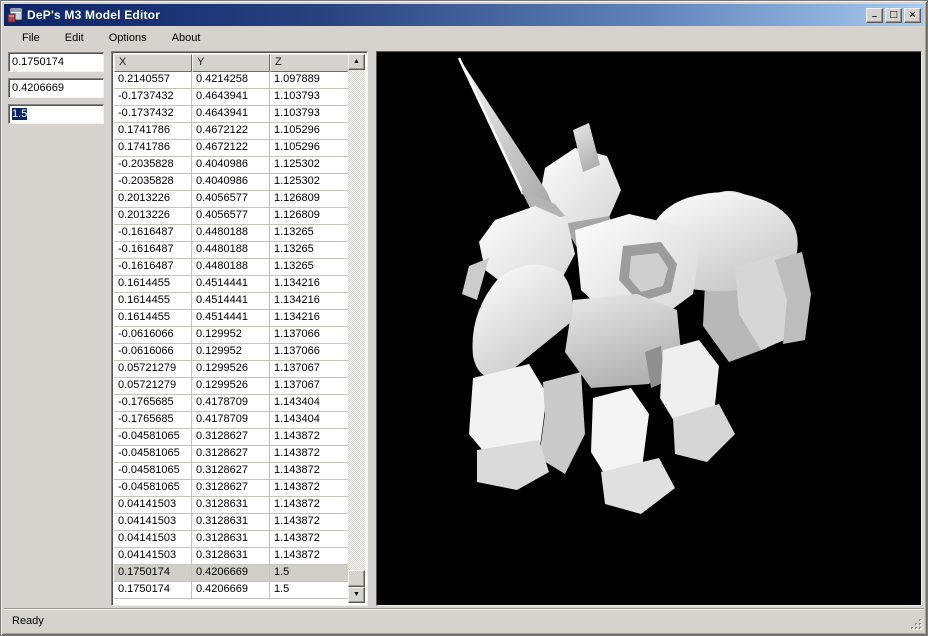 The width and height of the screenshot is (928, 636). What do you see at coordinates (893, 15) in the screenshot?
I see `maximize-button-icon: □` at bounding box center [893, 15].